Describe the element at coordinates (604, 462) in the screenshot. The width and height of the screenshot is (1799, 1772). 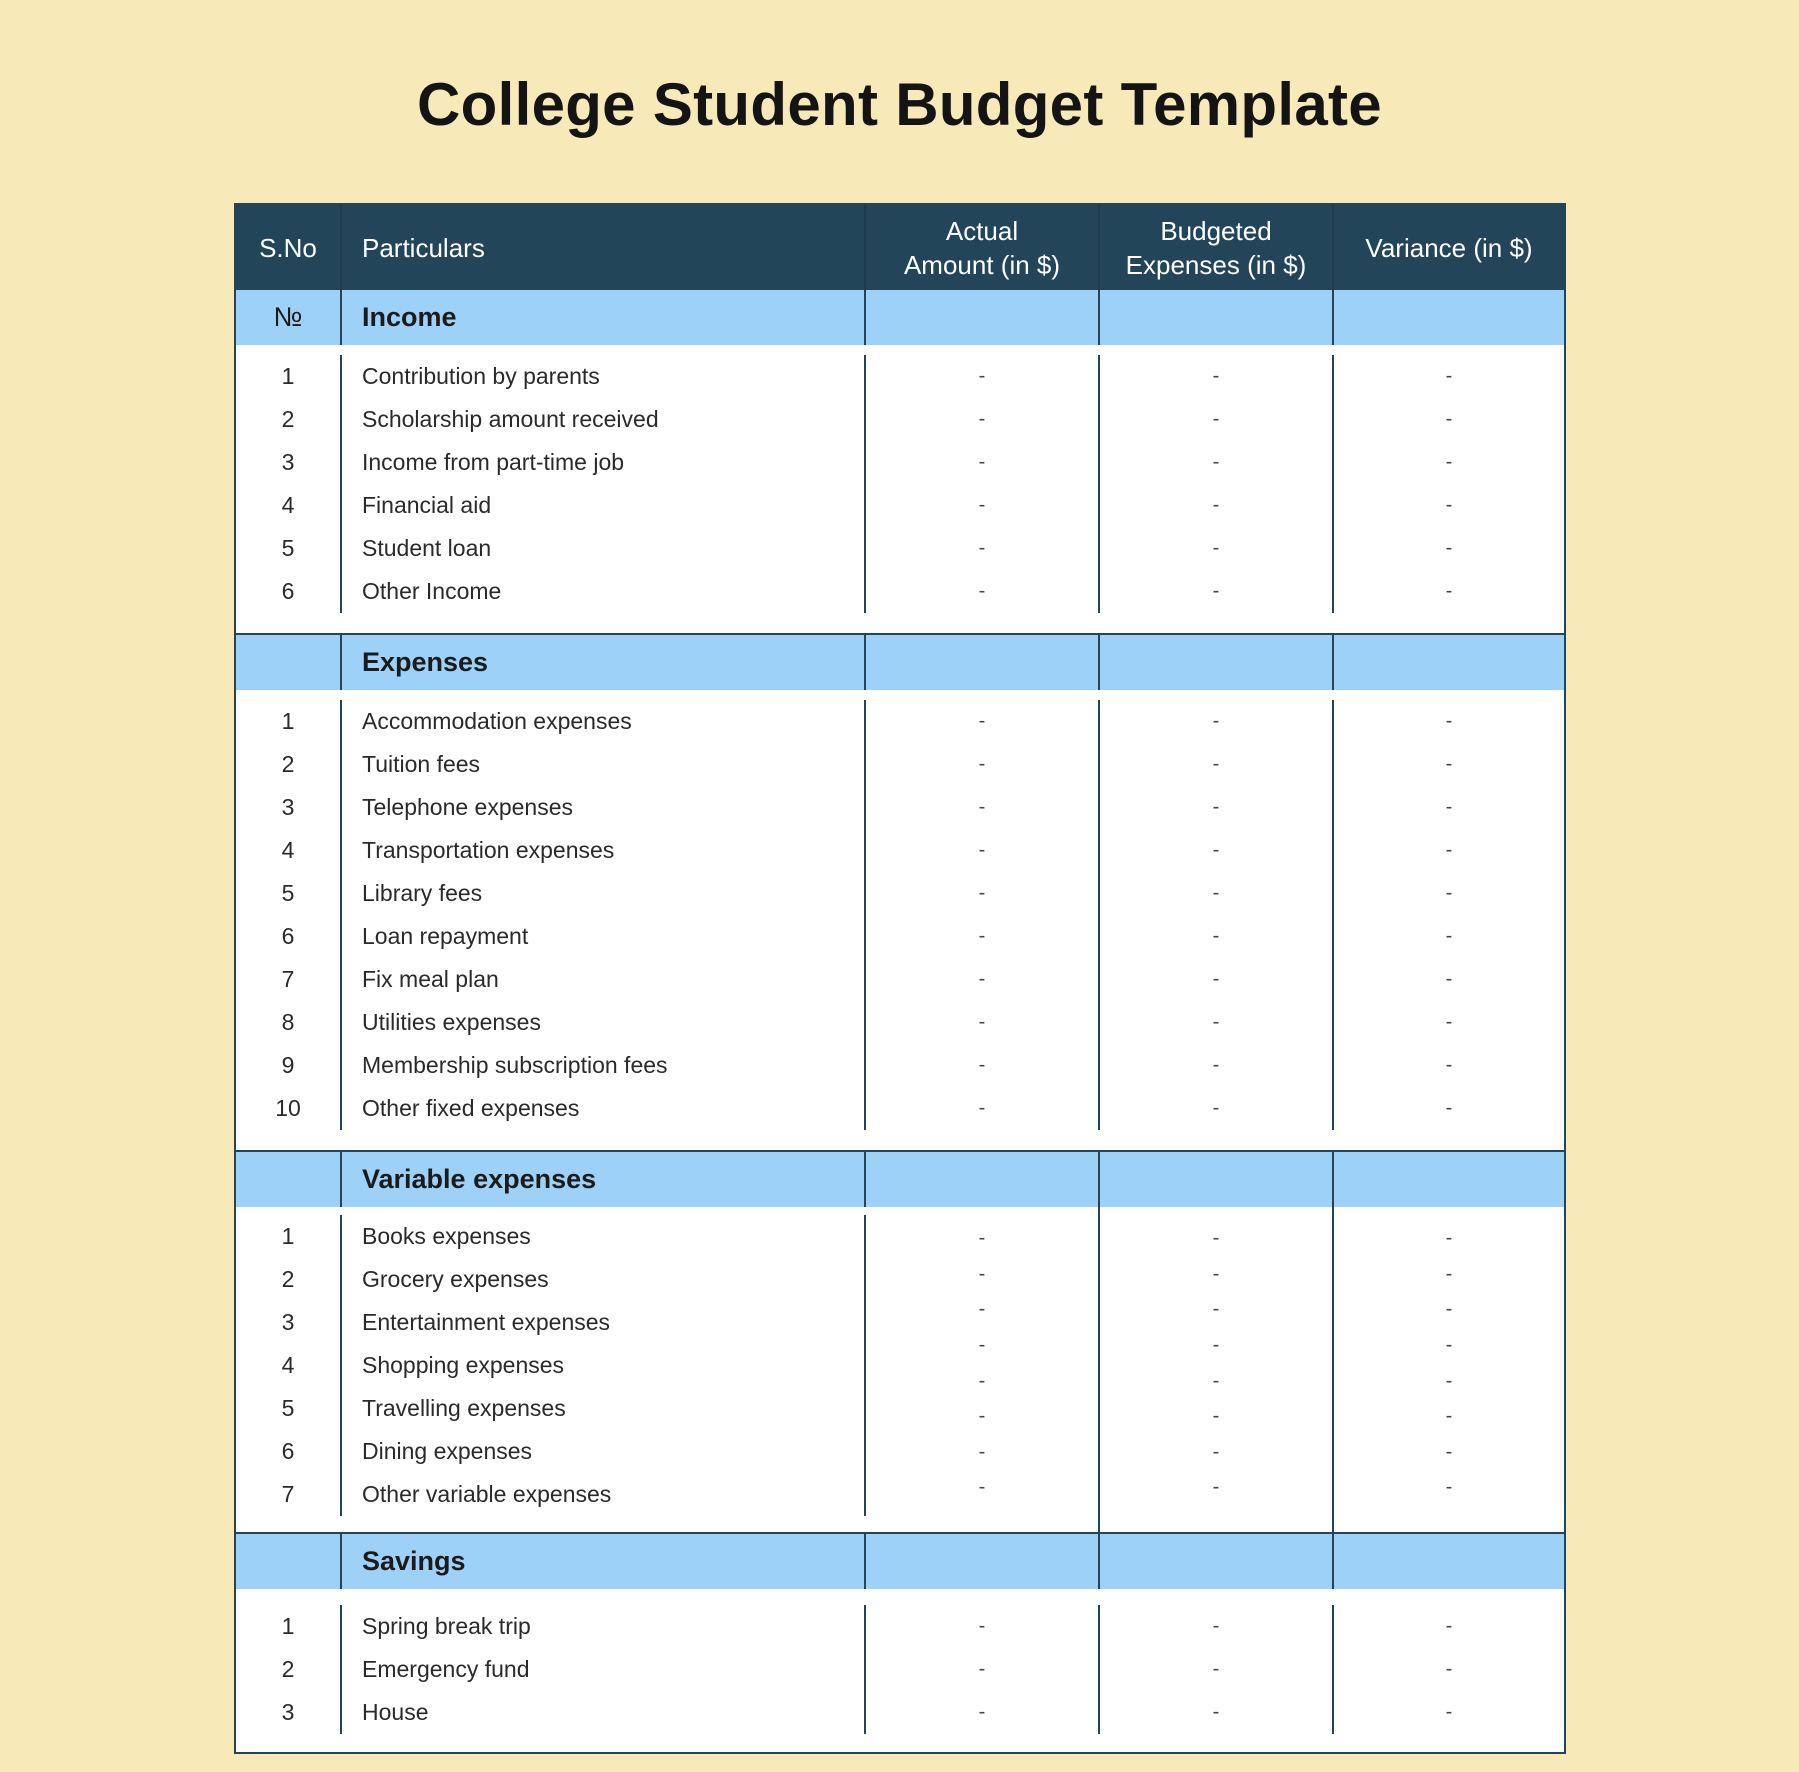
I see `row-particular: Income from part-time job` at that location.